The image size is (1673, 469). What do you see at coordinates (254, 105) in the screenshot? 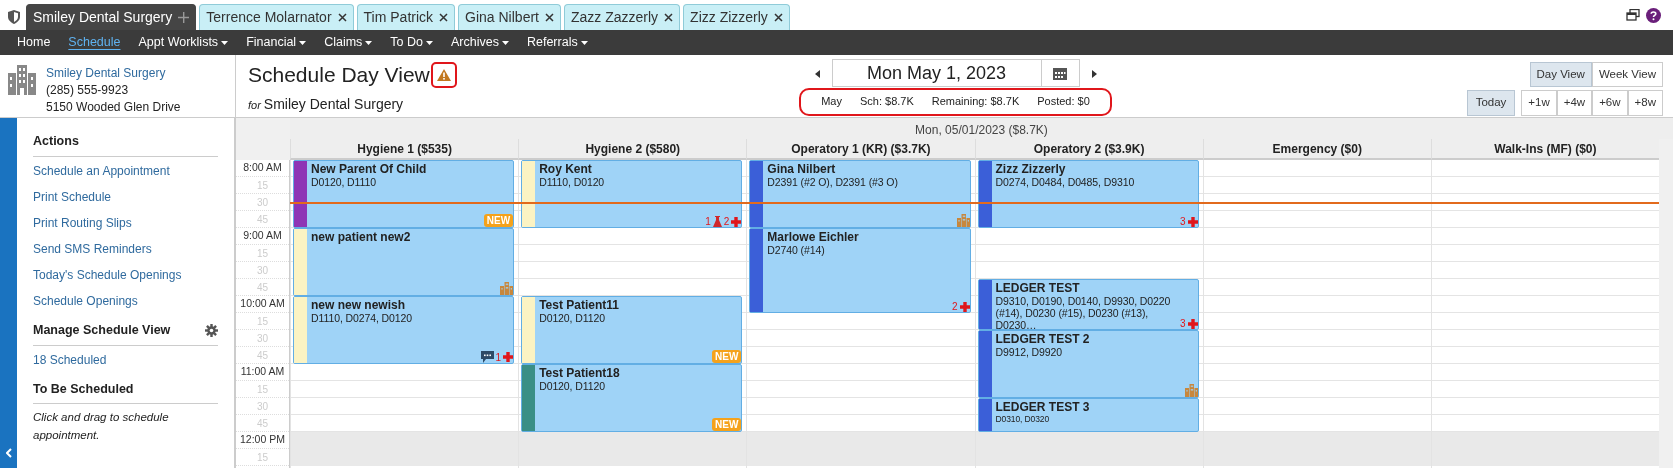
I see `for-label: for` at bounding box center [254, 105].